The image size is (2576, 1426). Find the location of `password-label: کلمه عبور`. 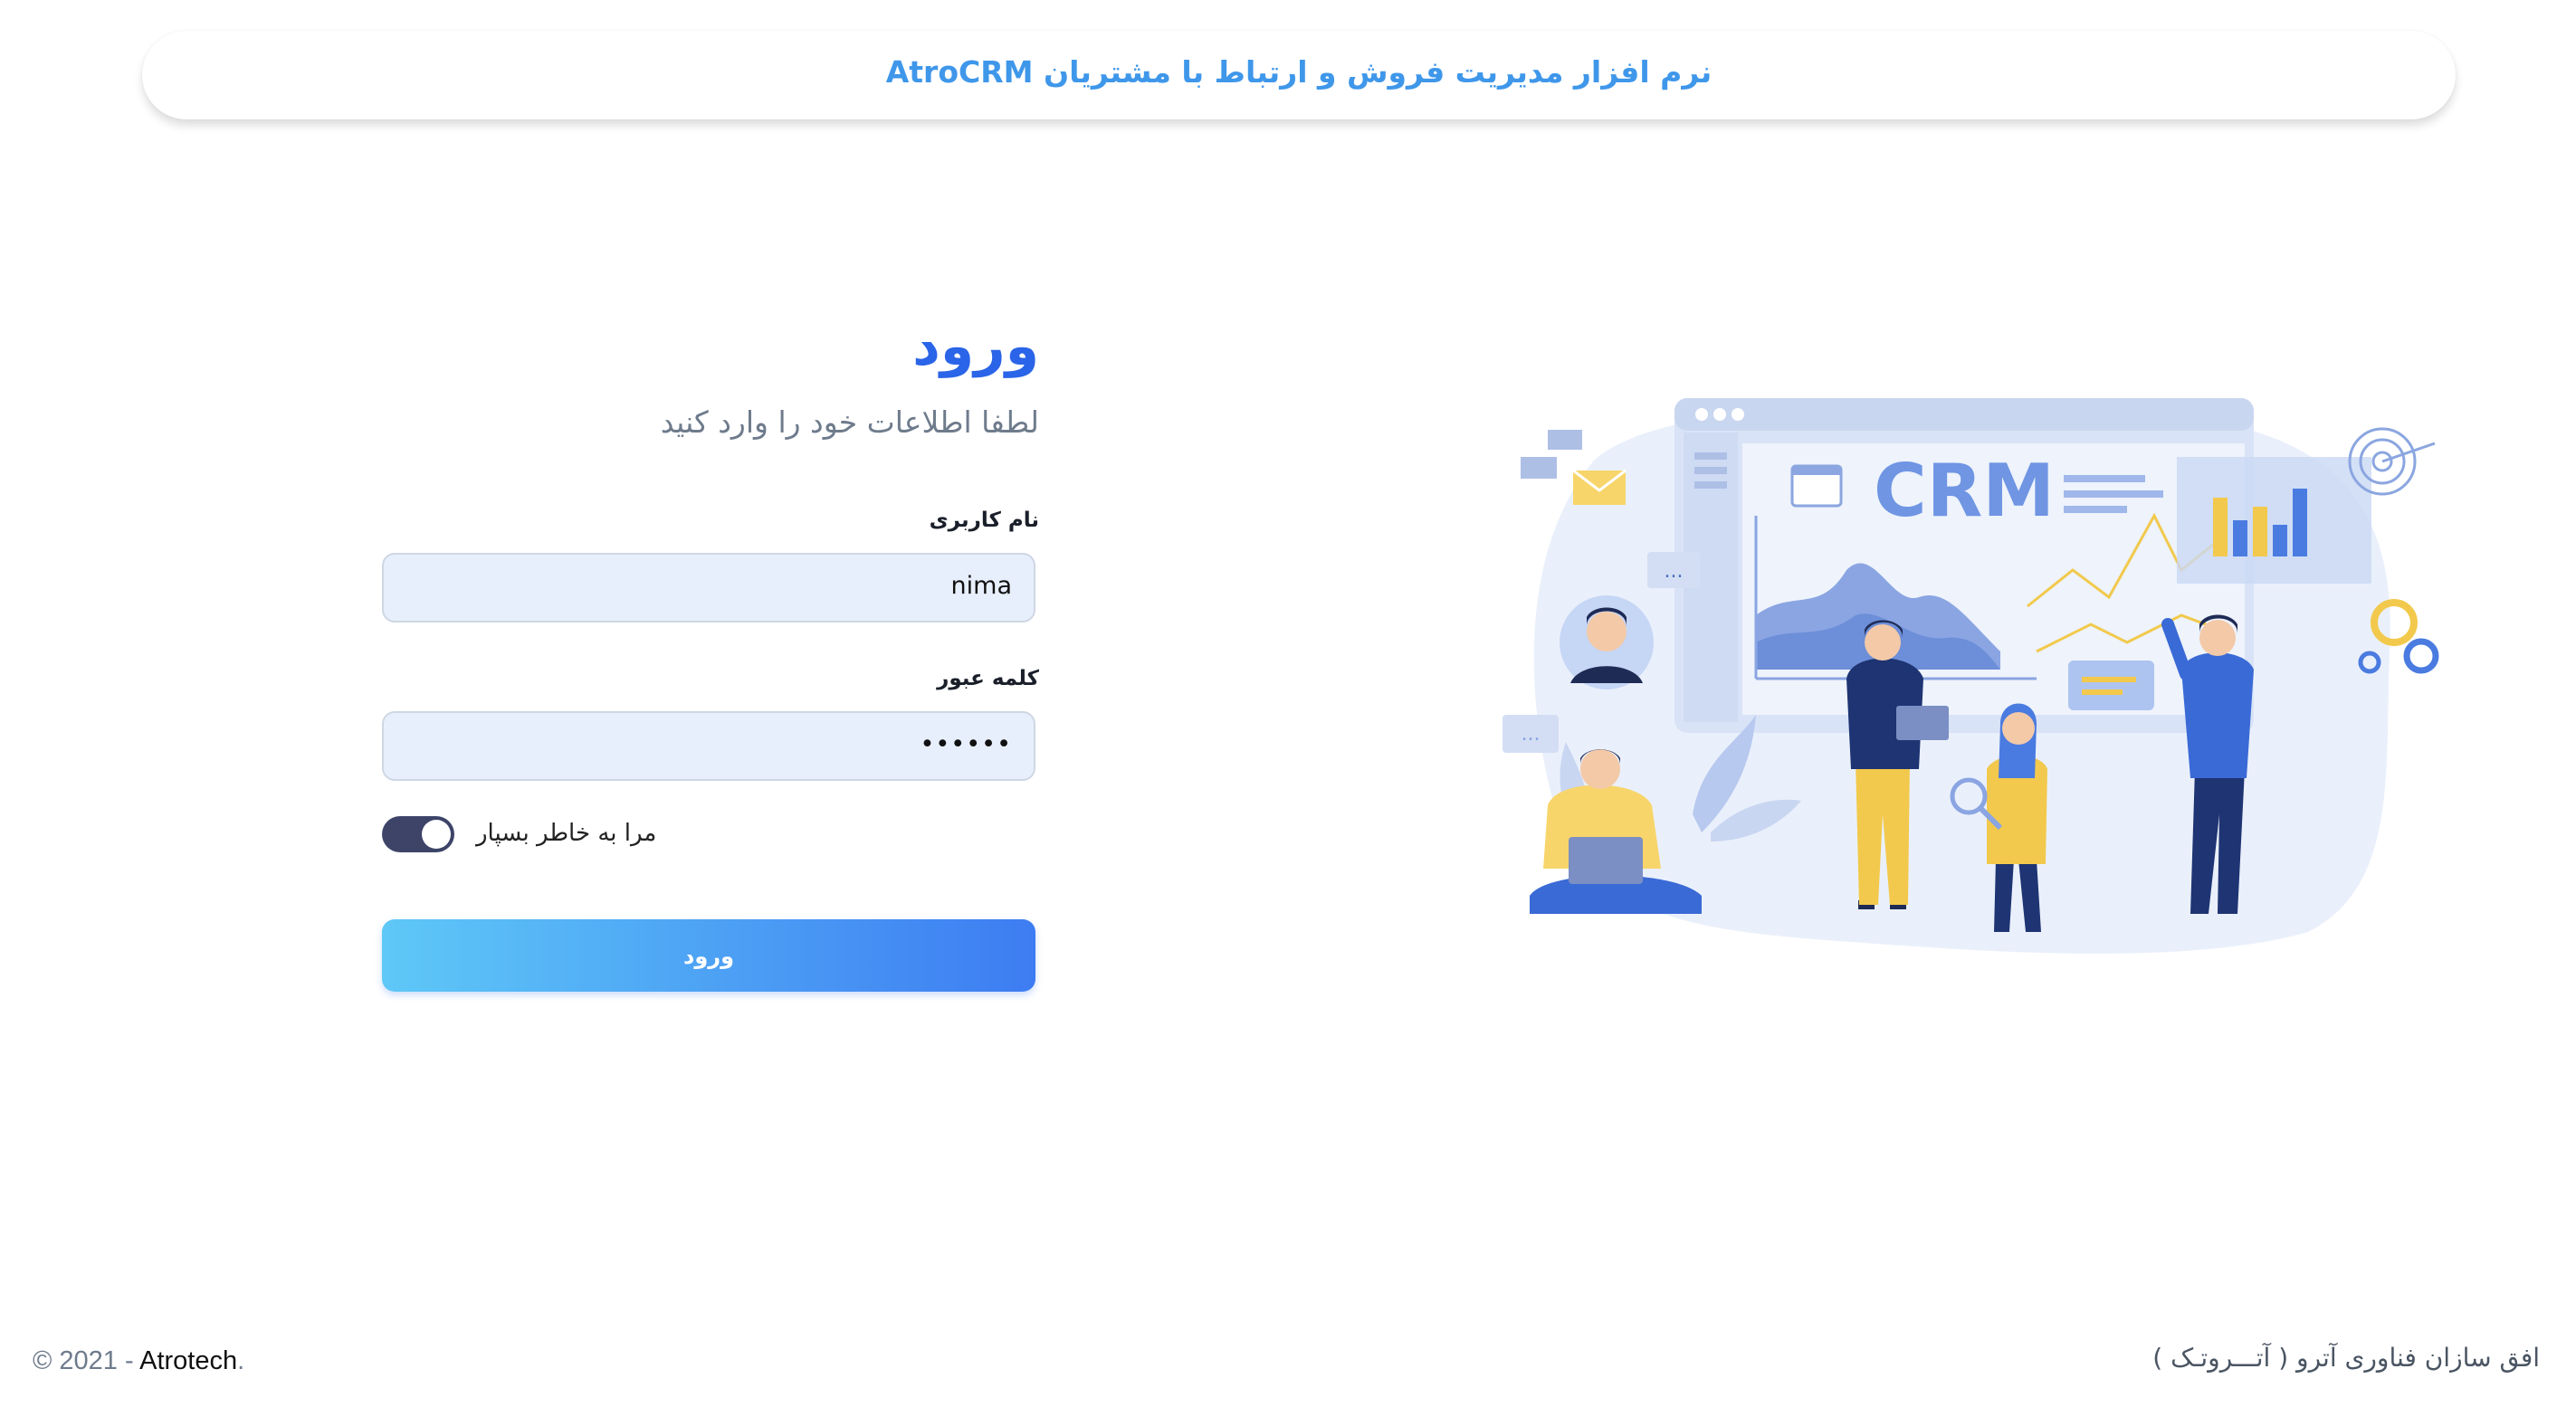

password-label: کلمه عبور is located at coordinates (988, 678).